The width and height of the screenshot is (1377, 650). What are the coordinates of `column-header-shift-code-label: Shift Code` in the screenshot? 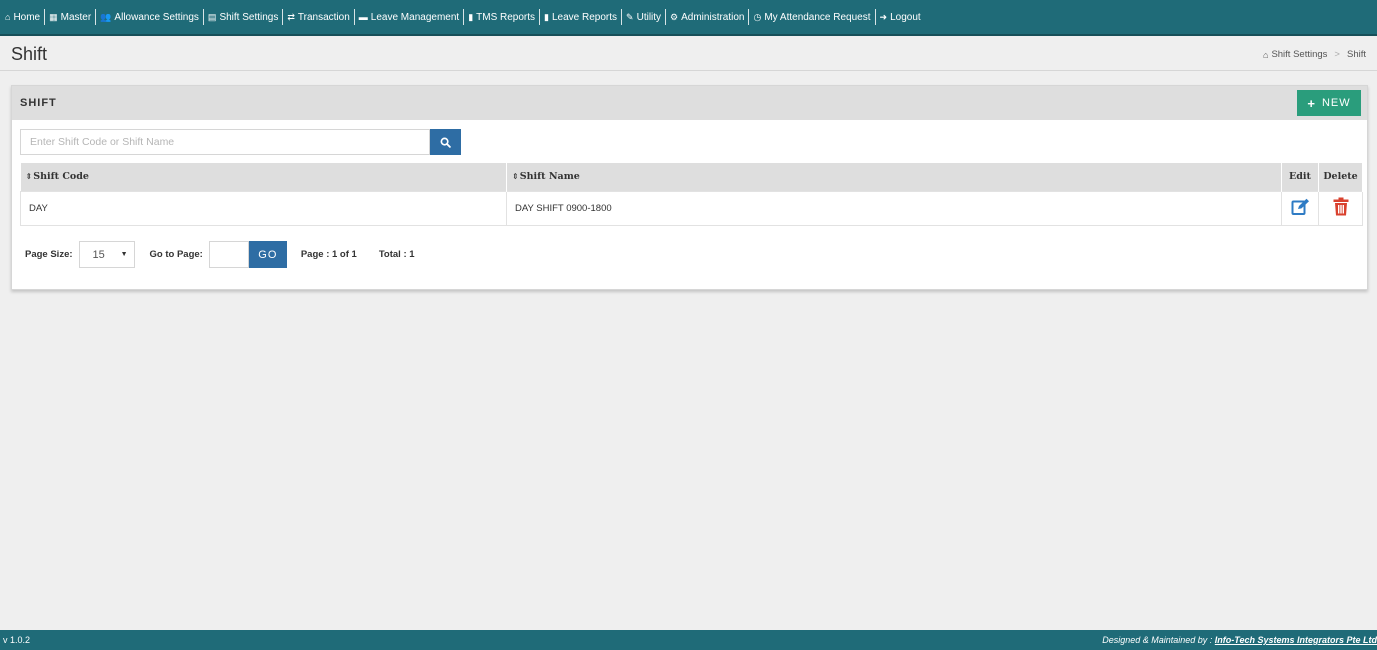 It's located at (61, 177).